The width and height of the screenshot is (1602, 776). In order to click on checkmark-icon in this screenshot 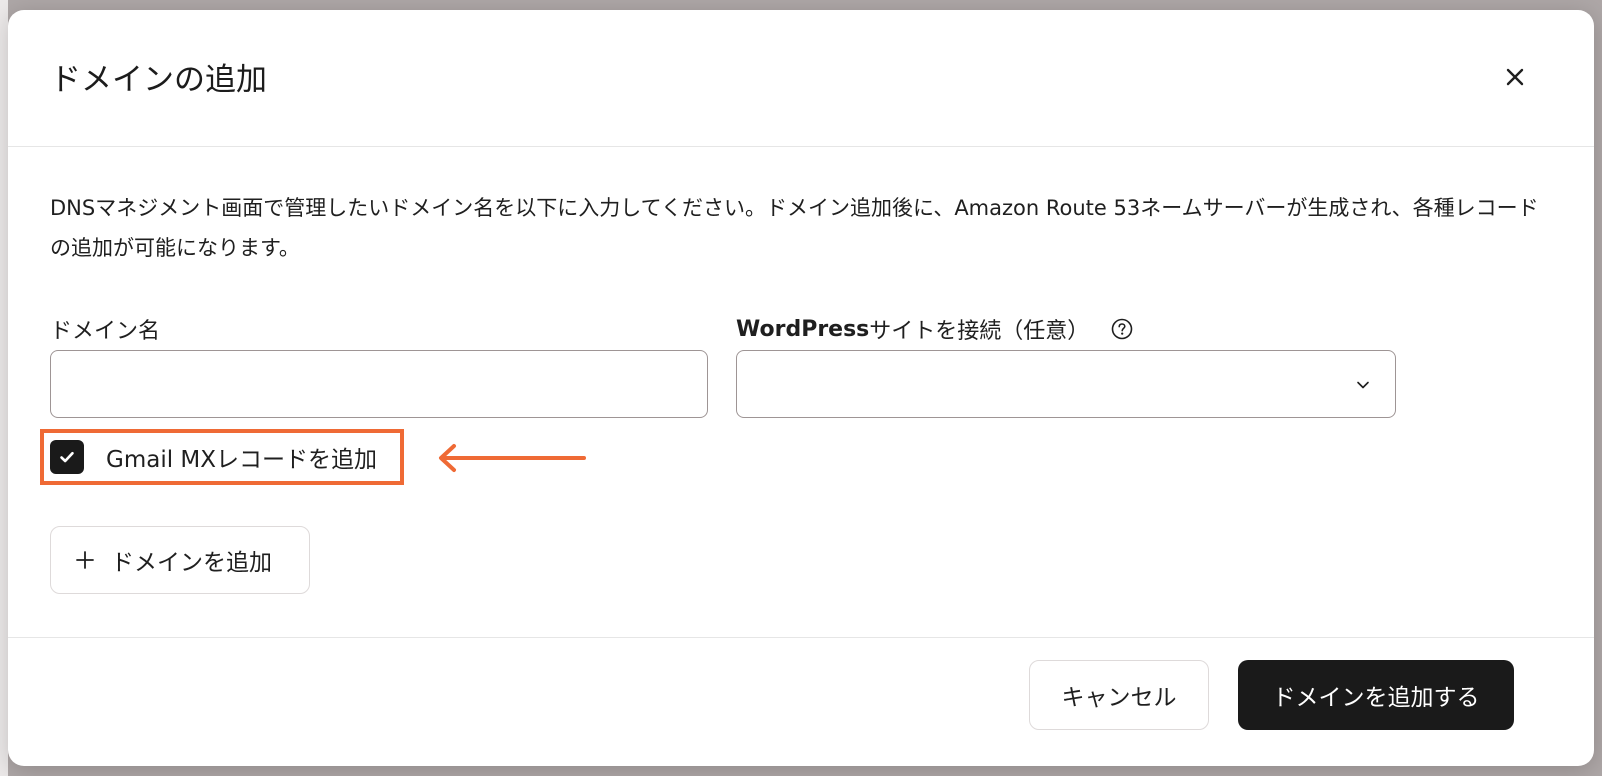, I will do `click(67, 457)`.